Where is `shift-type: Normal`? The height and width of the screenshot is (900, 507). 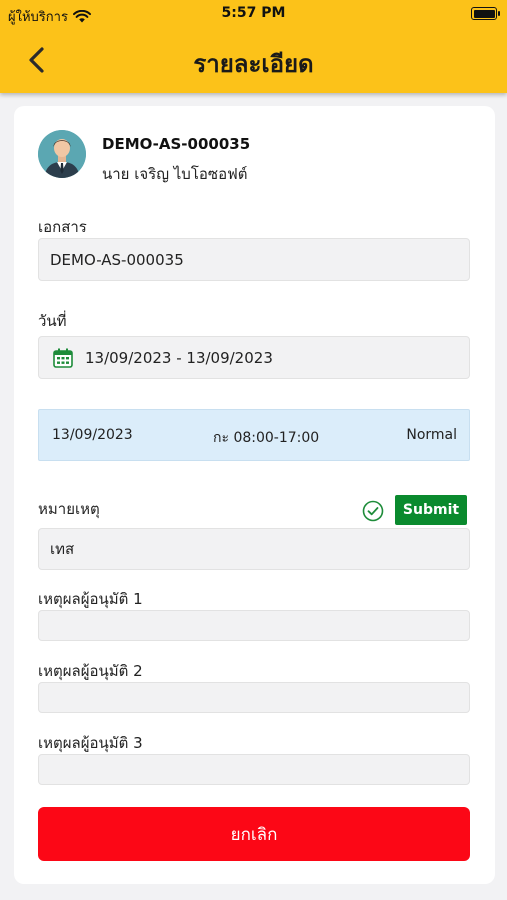 shift-type: Normal is located at coordinates (431, 435).